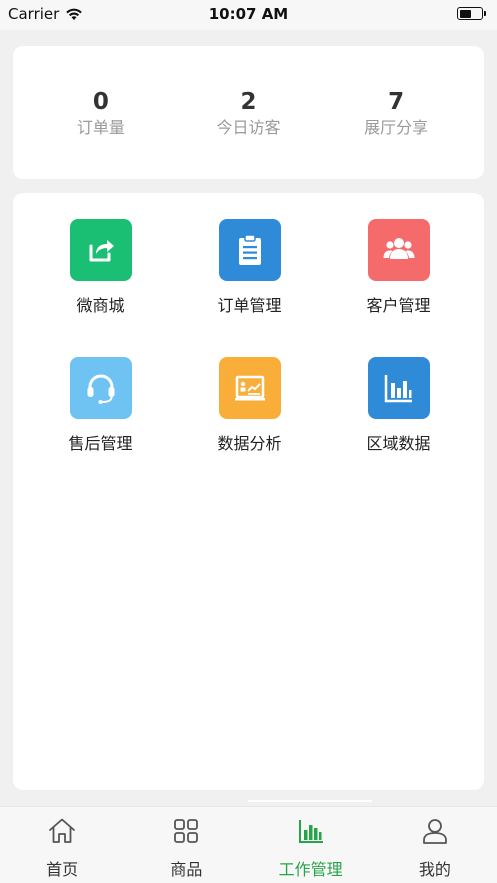 This screenshot has height=883, width=497. I want to click on tab-bar: 首页 商品 工作管理 我的, so click(248, 844).